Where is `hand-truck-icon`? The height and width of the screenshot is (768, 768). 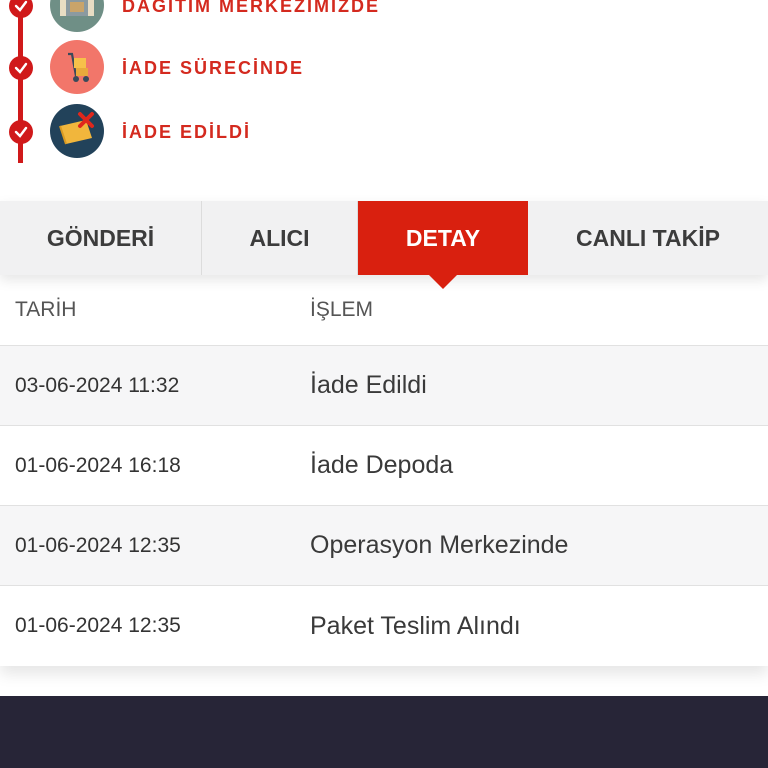
hand-truck-icon is located at coordinates (77, 67).